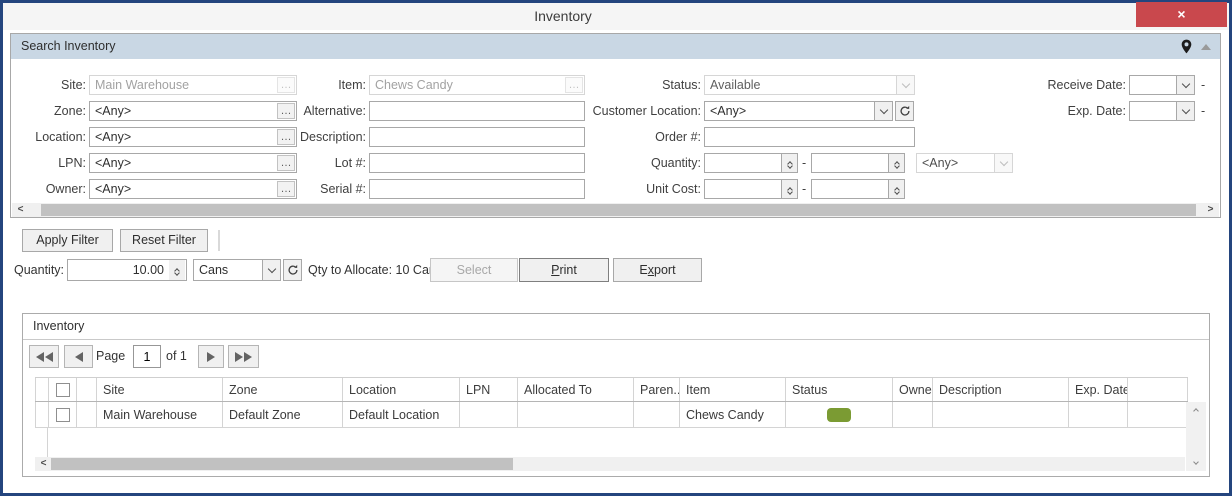 The image size is (1232, 496). What do you see at coordinates (477, 163) in the screenshot?
I see `lot-number-input` at bounding box center [477, 163].